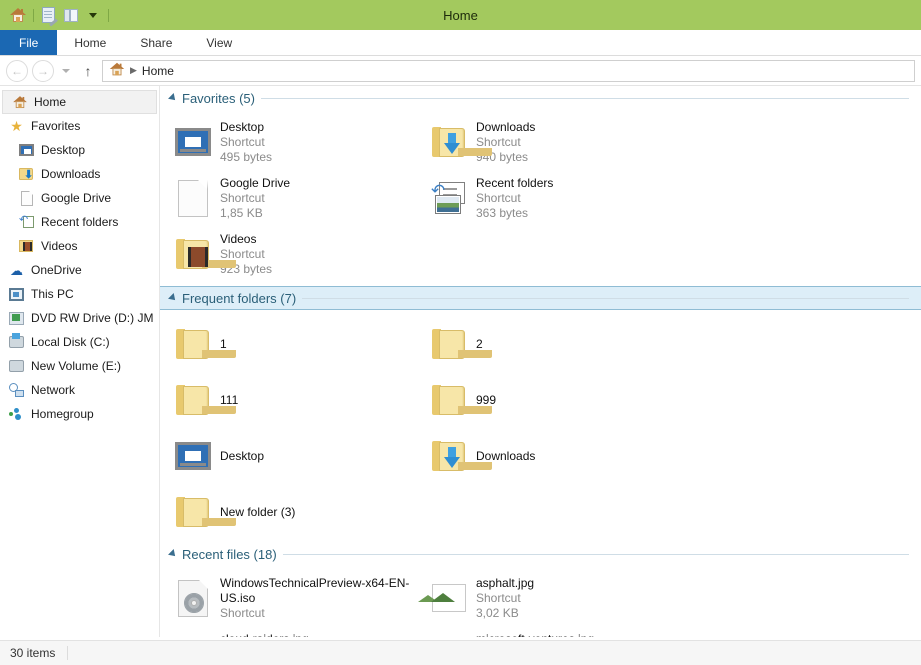 The image size is (921, 665). Describe the element at coordinates (29, 42) in the screenshot. I see `tab-file: File` at that location.